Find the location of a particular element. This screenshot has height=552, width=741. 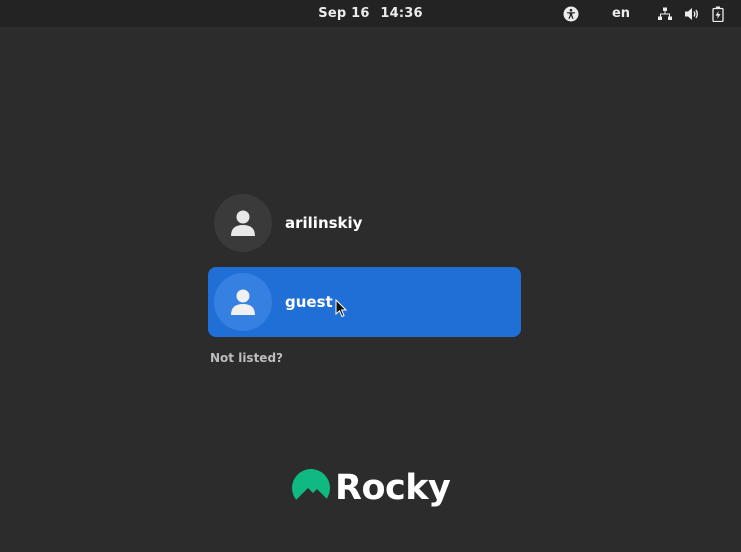

user-name: arilinskiy is located at coordinates (324, 223).